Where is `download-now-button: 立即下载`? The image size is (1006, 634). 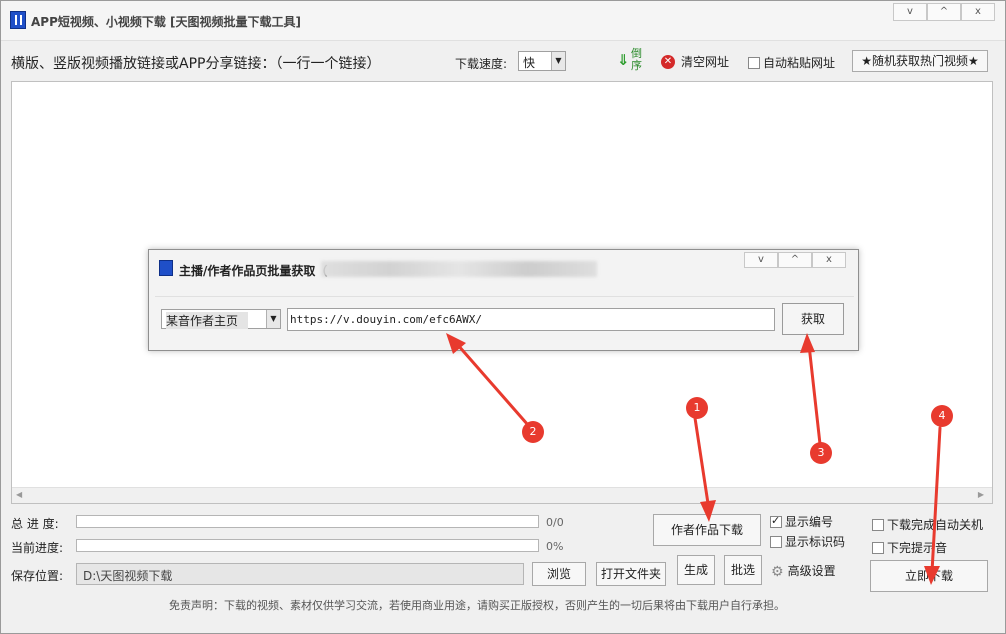 download-now-button: 立即下载 is located at coordinates (929, 576).